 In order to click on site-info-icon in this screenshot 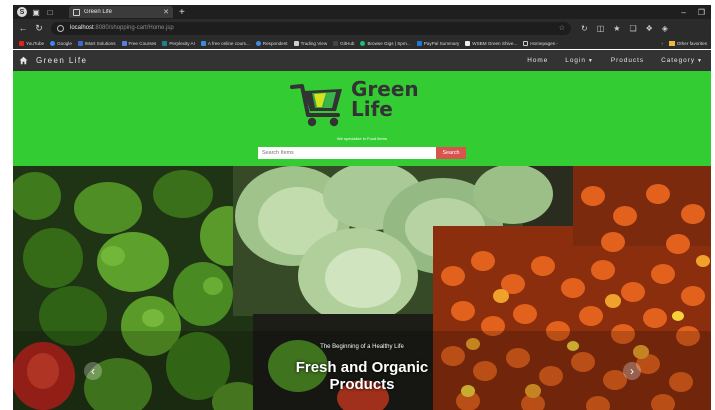, I will do `click(60, 28)`.